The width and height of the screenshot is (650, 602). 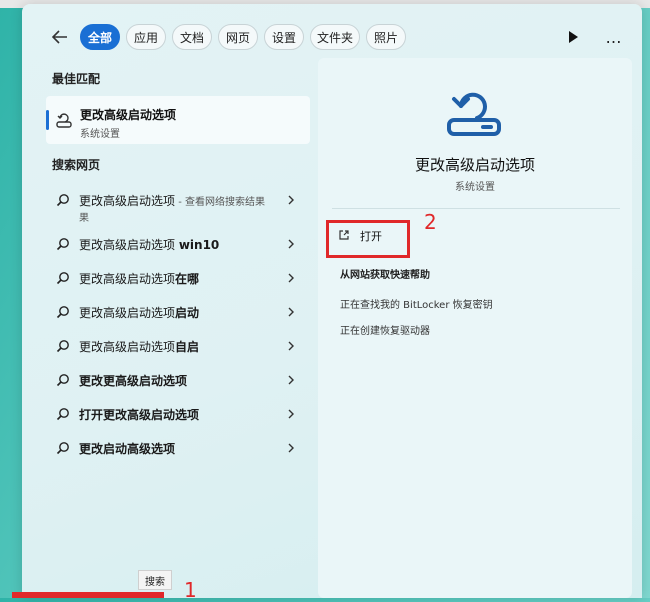 What do you see at coordinates (155, 580) in the screenshot?
I see `search-tooltip: 搜索` at bounding box center [155, 580].